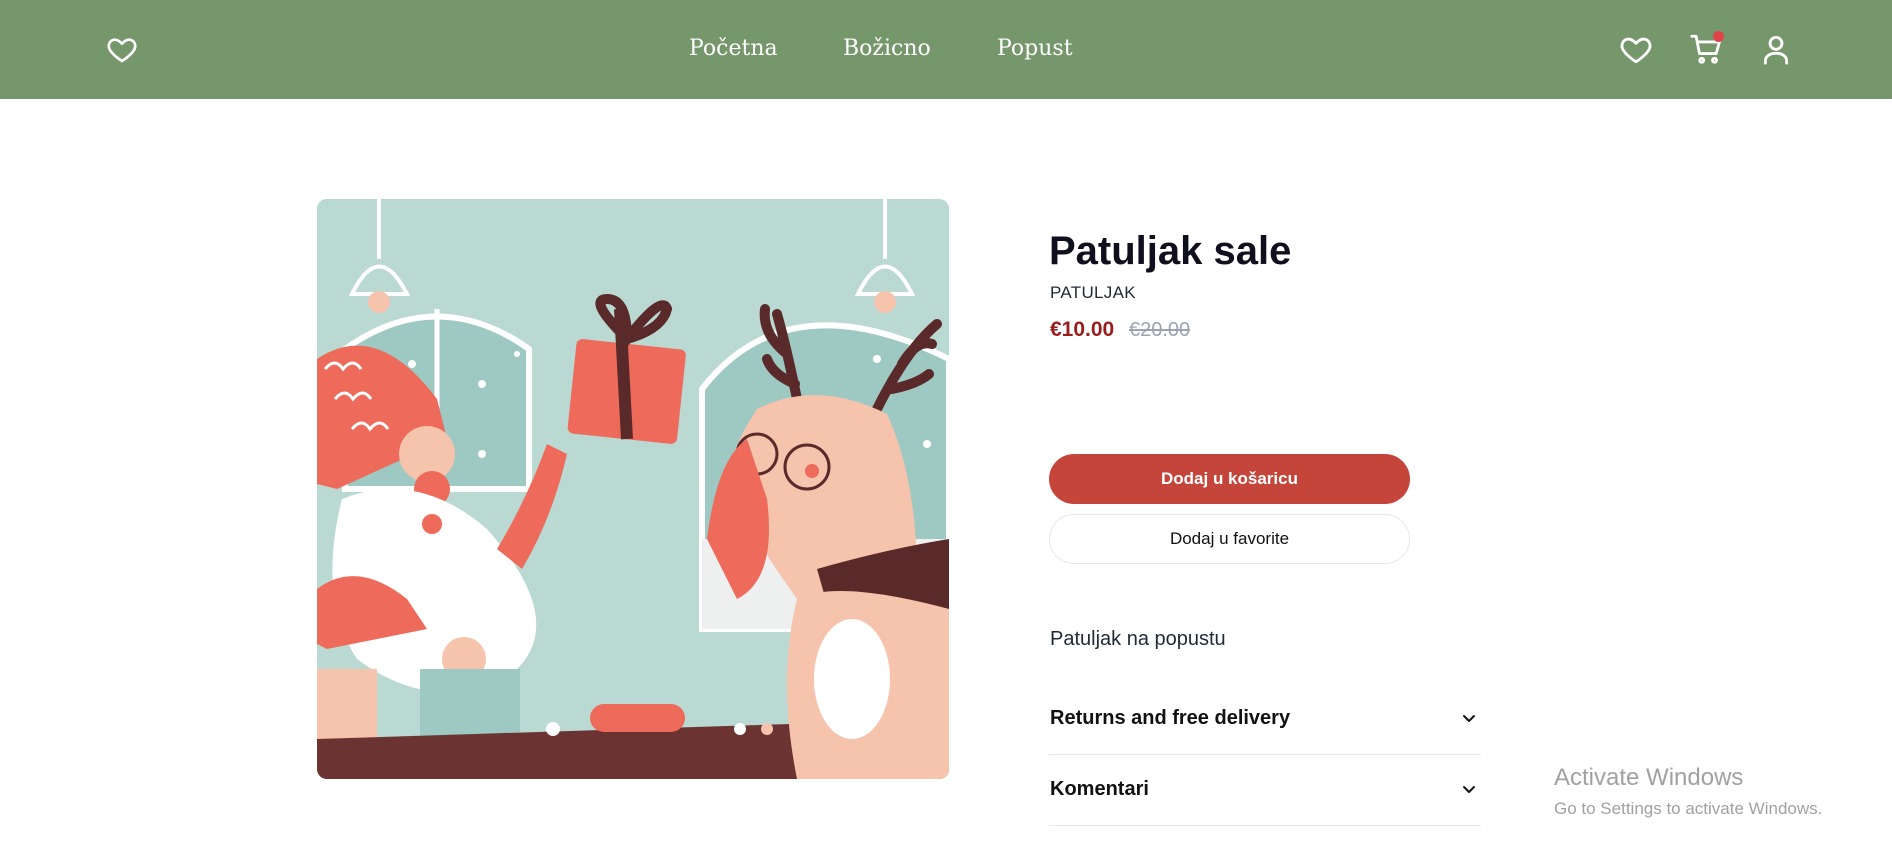  What do you see at coordinates (1099, 789) in the screenshot?
I see `accordion-label: Komentari` at bounding box center [1099, 789].